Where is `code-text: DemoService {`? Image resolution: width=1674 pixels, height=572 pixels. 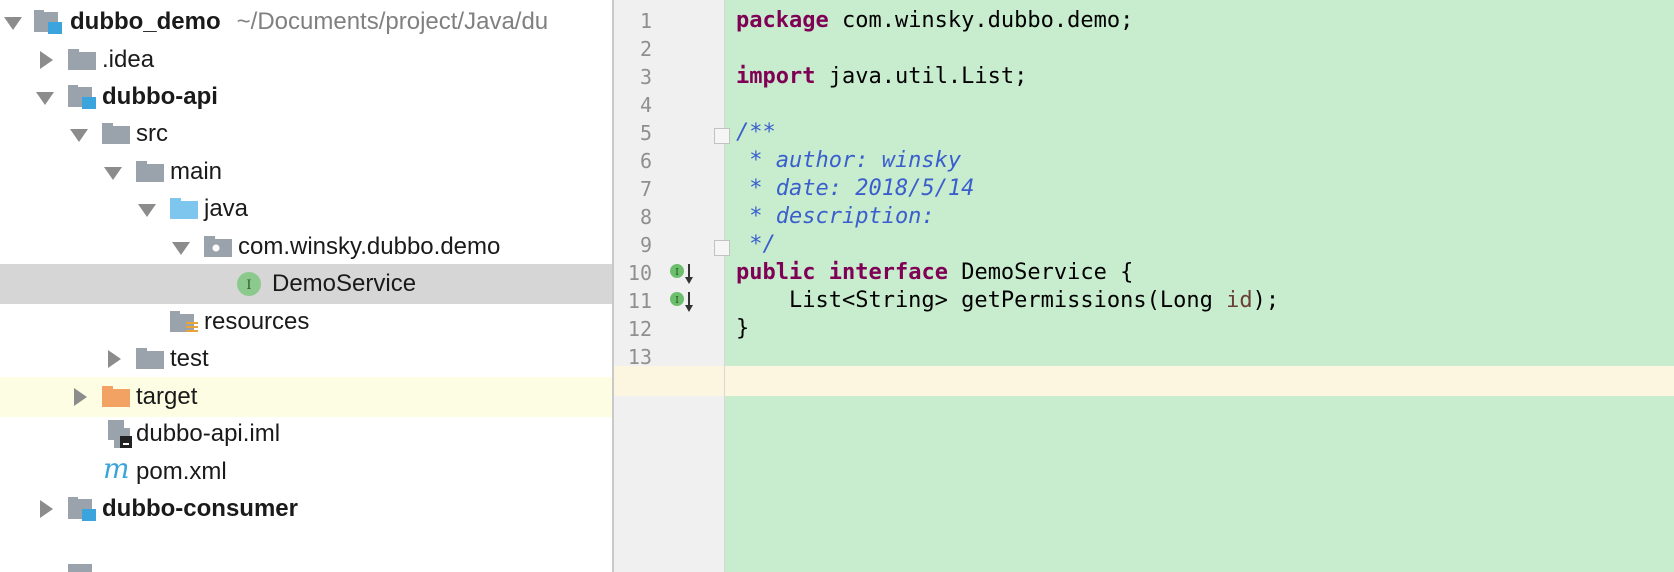 code-text: DemoService { is located at coordinates (1040, 272).